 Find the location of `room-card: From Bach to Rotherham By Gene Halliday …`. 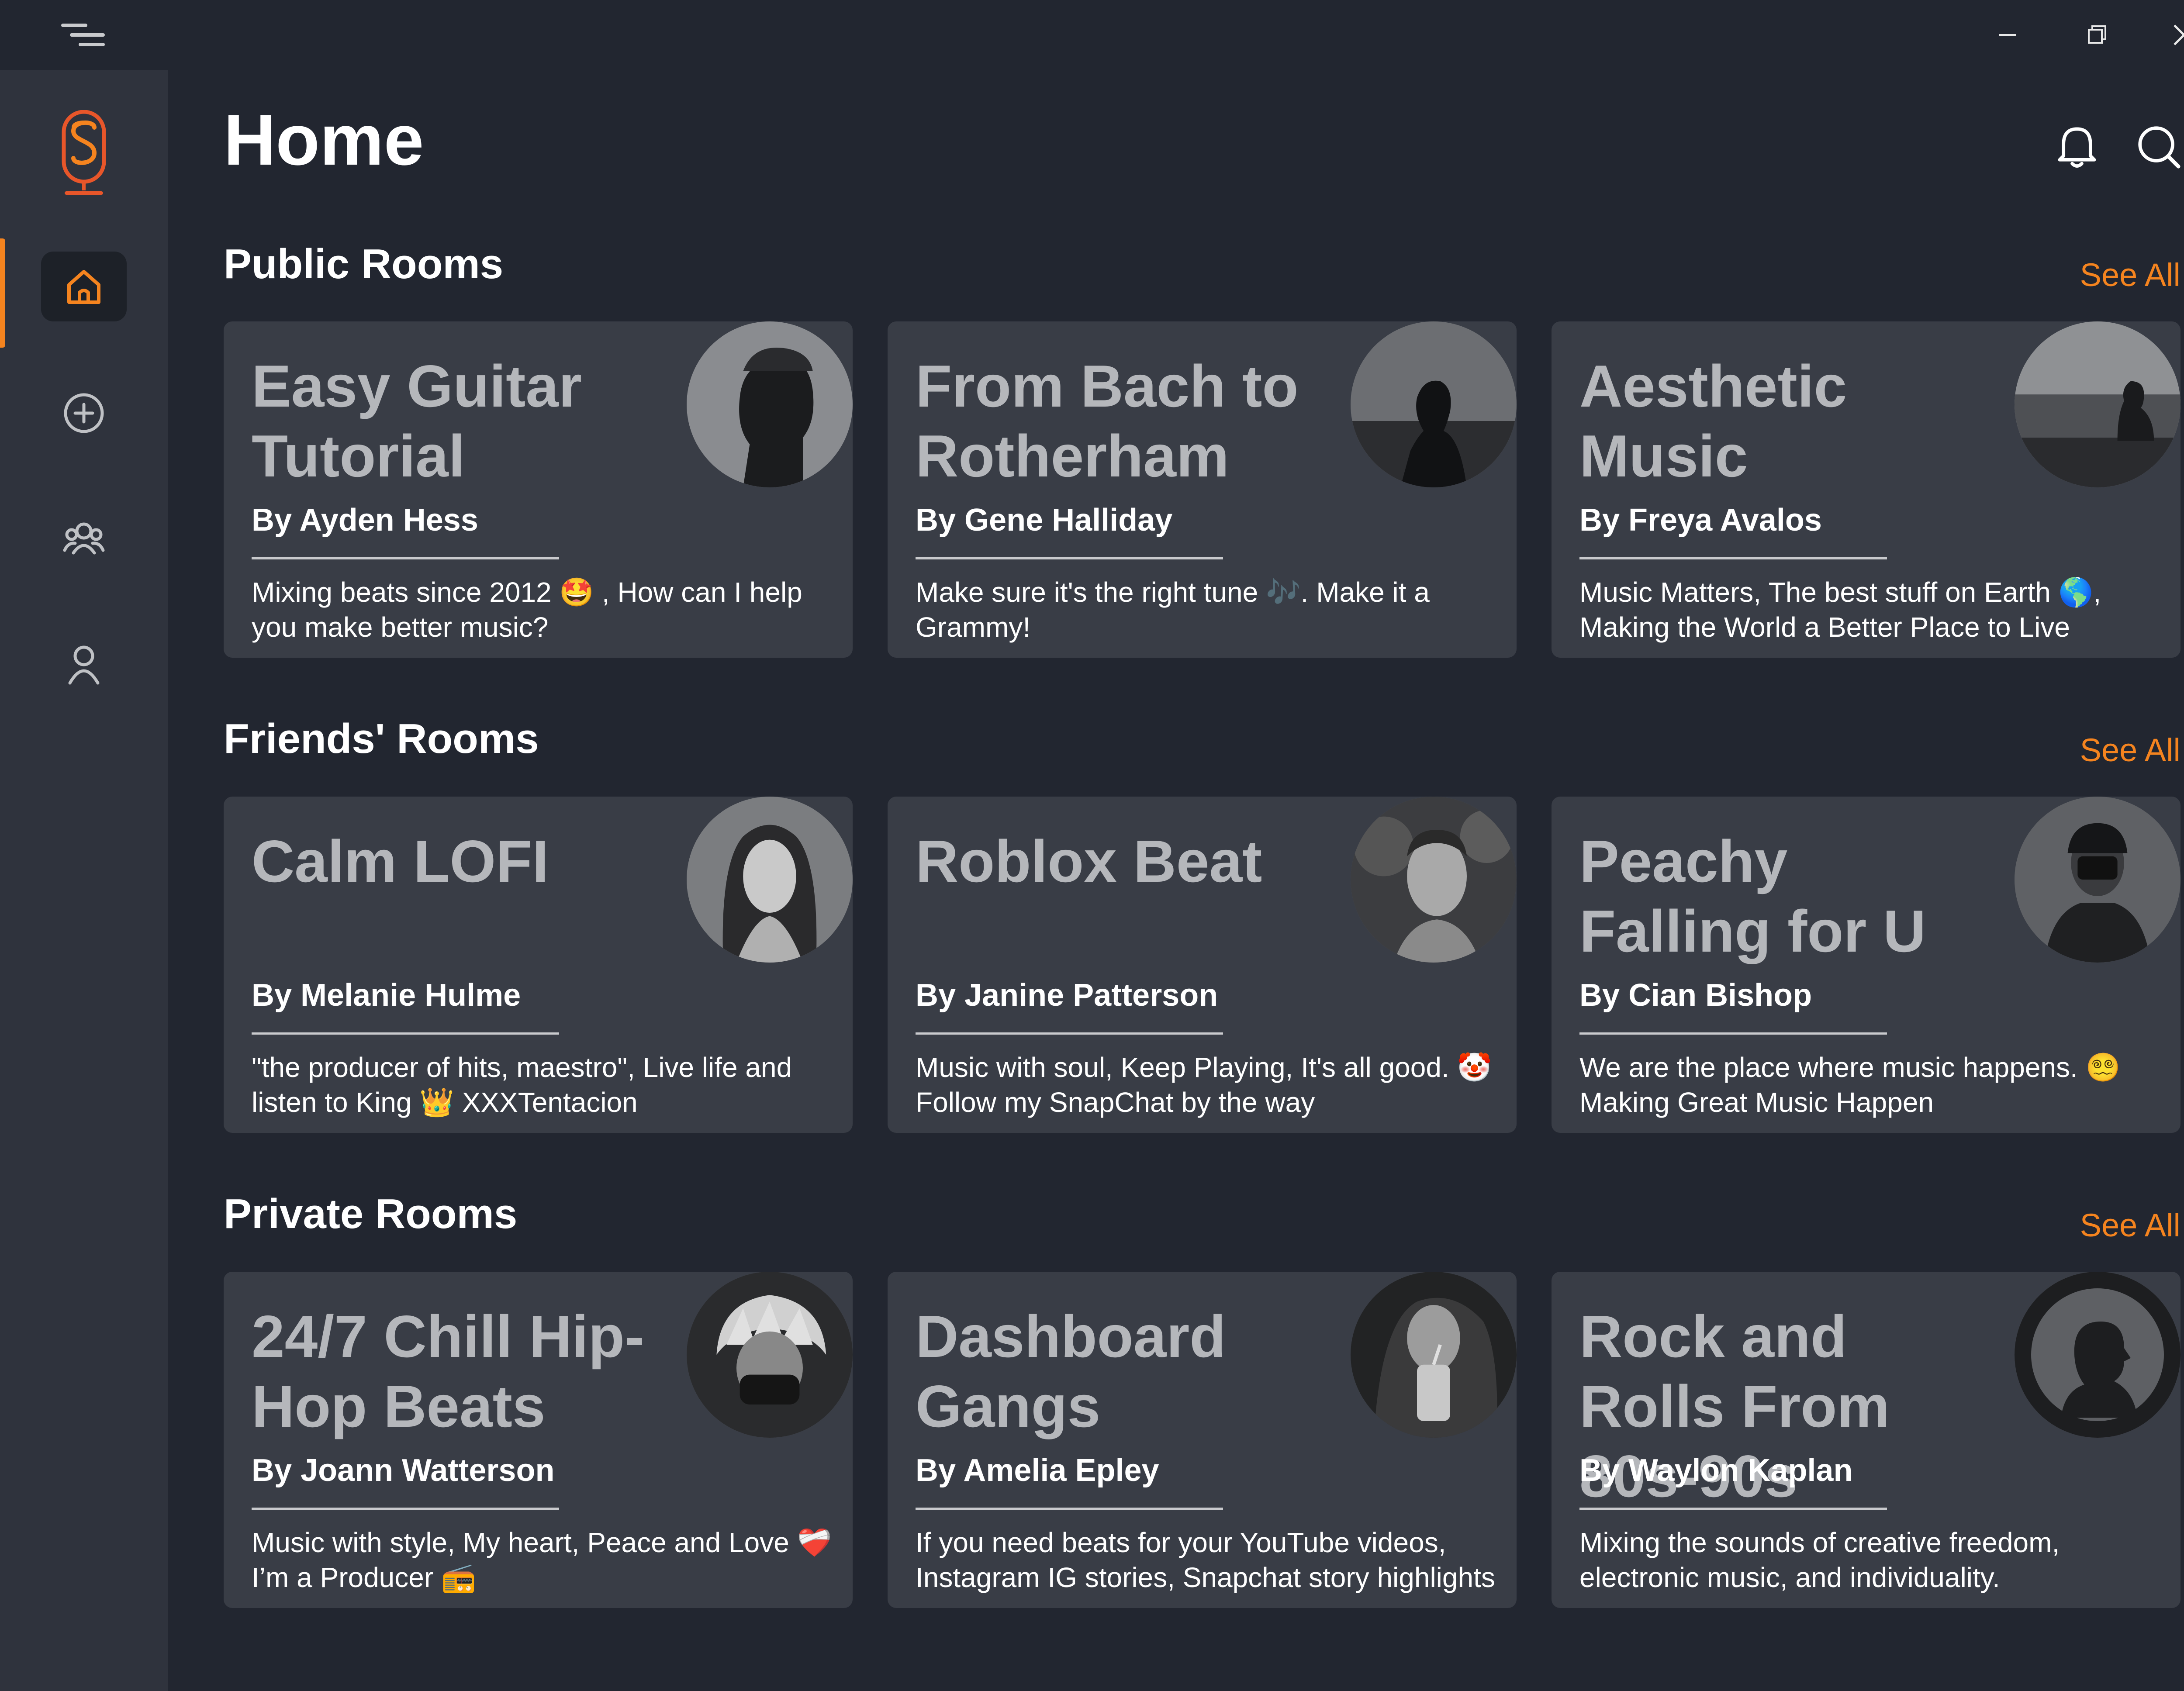

room-card: From Bach to Rotherham By Gene Halliday … is located at coordinates (1202, 490).